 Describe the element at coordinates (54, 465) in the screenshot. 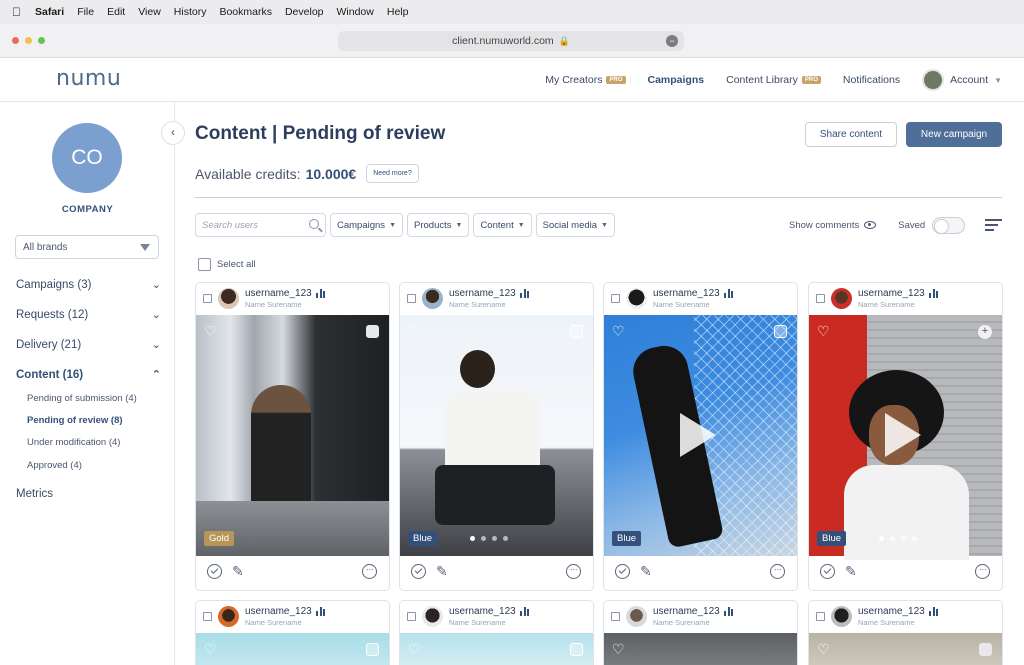

I see `sidebar-sub-approved: Approved (4)` at that location.